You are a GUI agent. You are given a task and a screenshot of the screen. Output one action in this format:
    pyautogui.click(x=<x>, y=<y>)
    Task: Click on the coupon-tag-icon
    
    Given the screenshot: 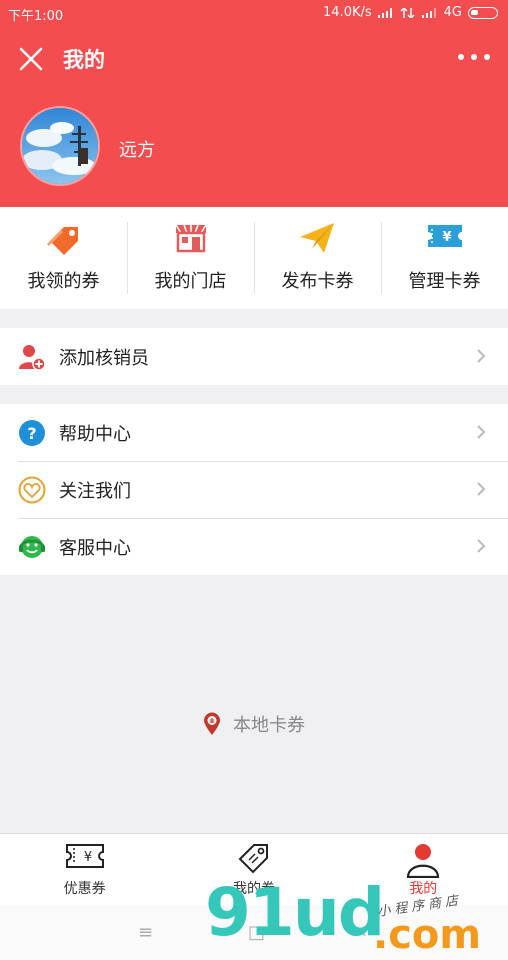 What is the action you would take?
    pyautogui.click(x=62, y=241)
    